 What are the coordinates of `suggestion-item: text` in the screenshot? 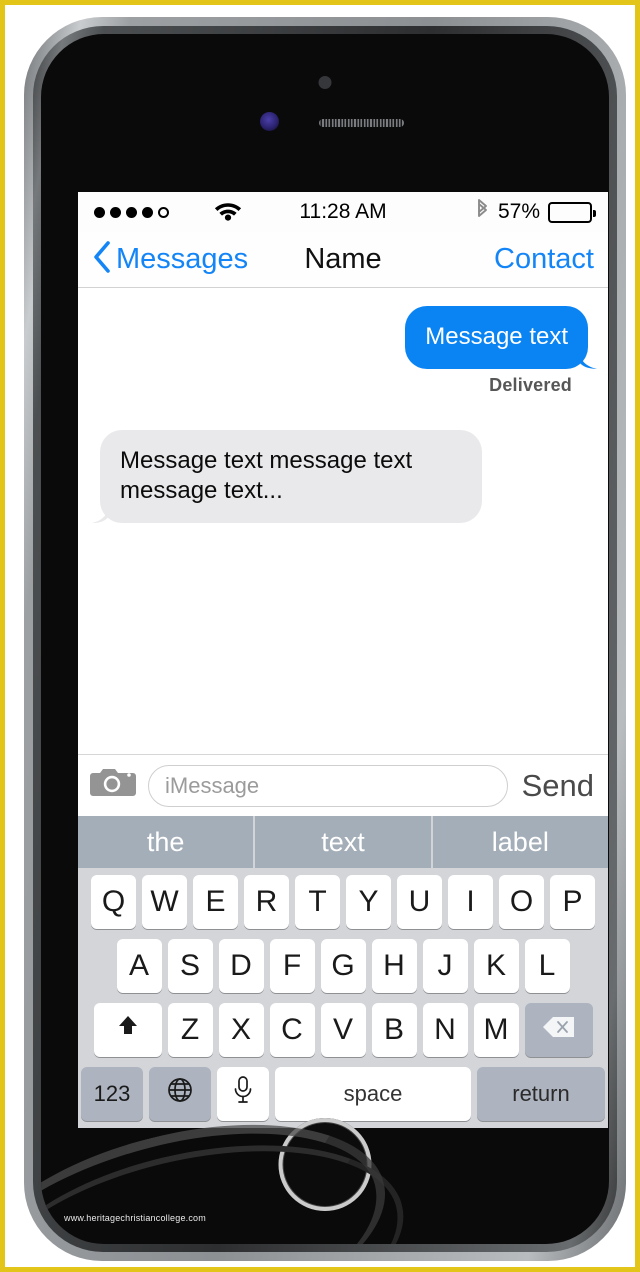 It's located at (343, 842).